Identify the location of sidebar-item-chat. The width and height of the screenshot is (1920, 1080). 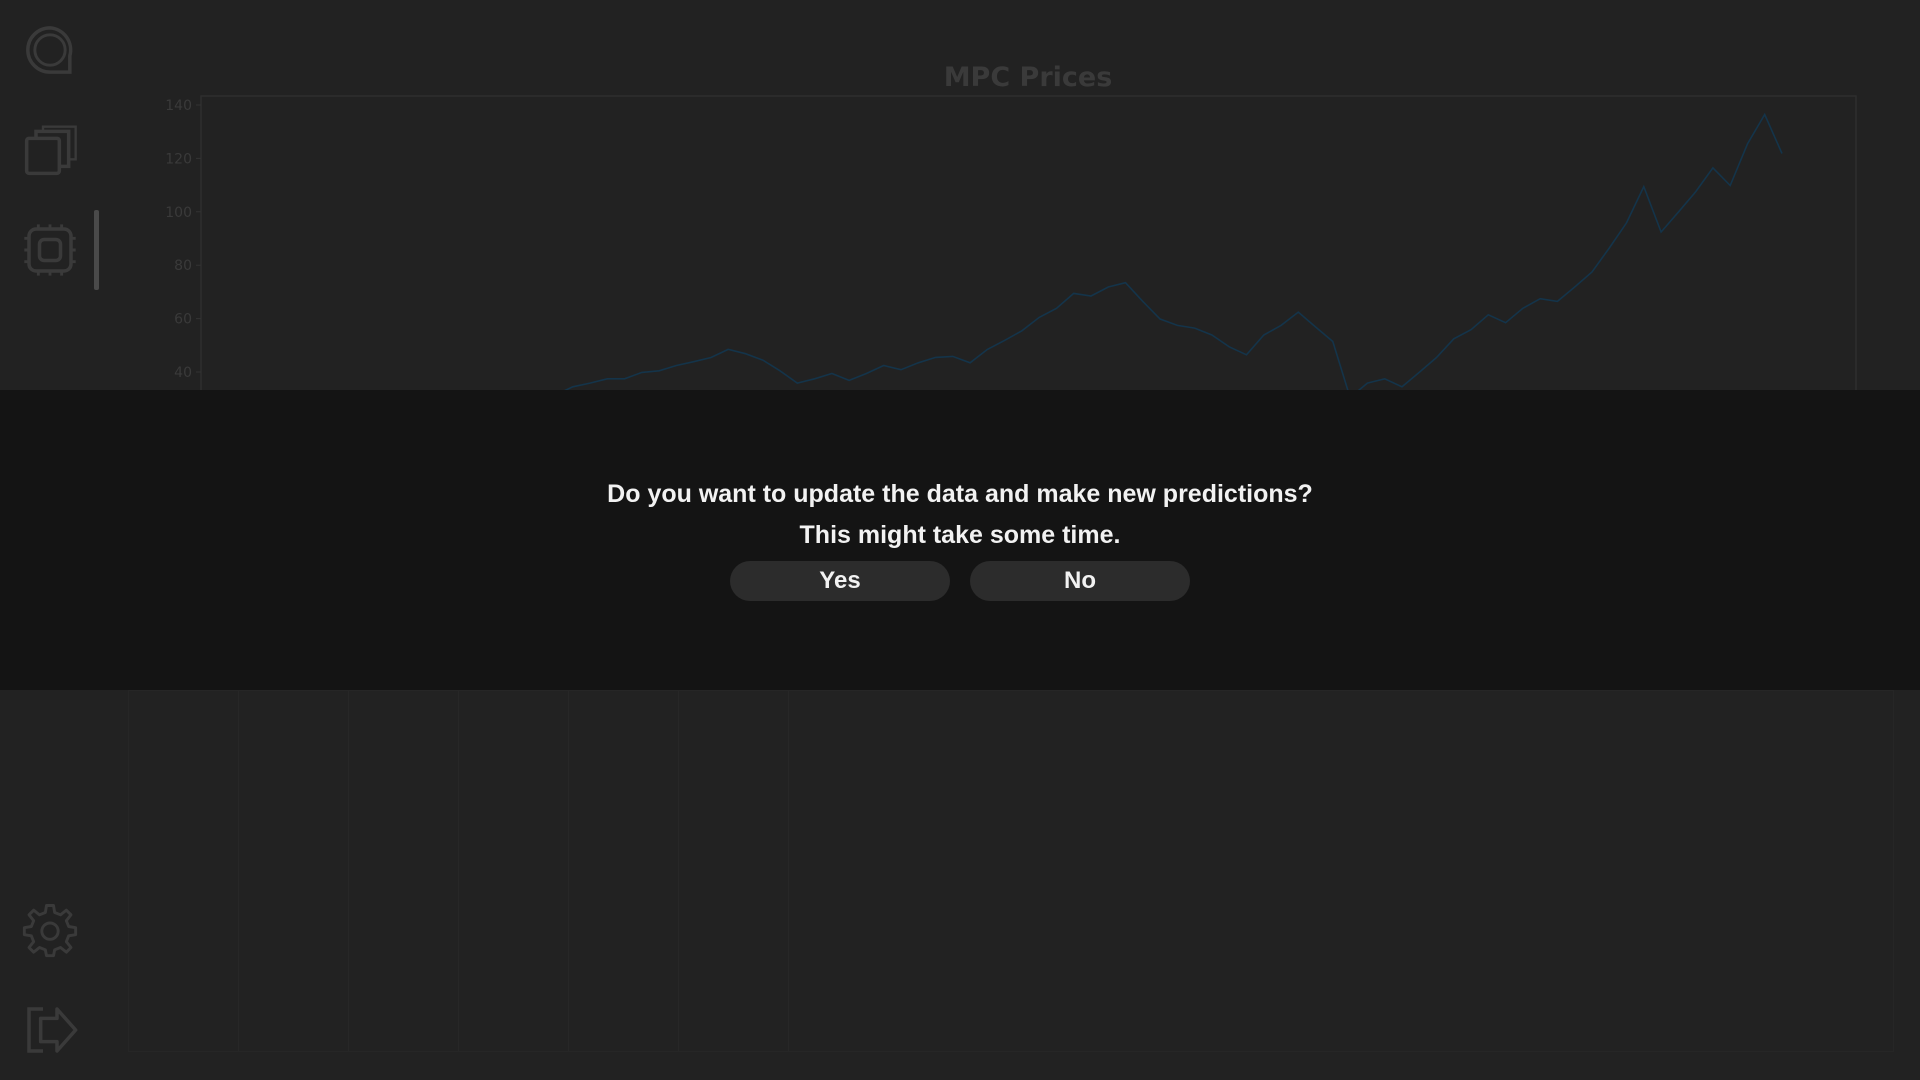
(50, 50).